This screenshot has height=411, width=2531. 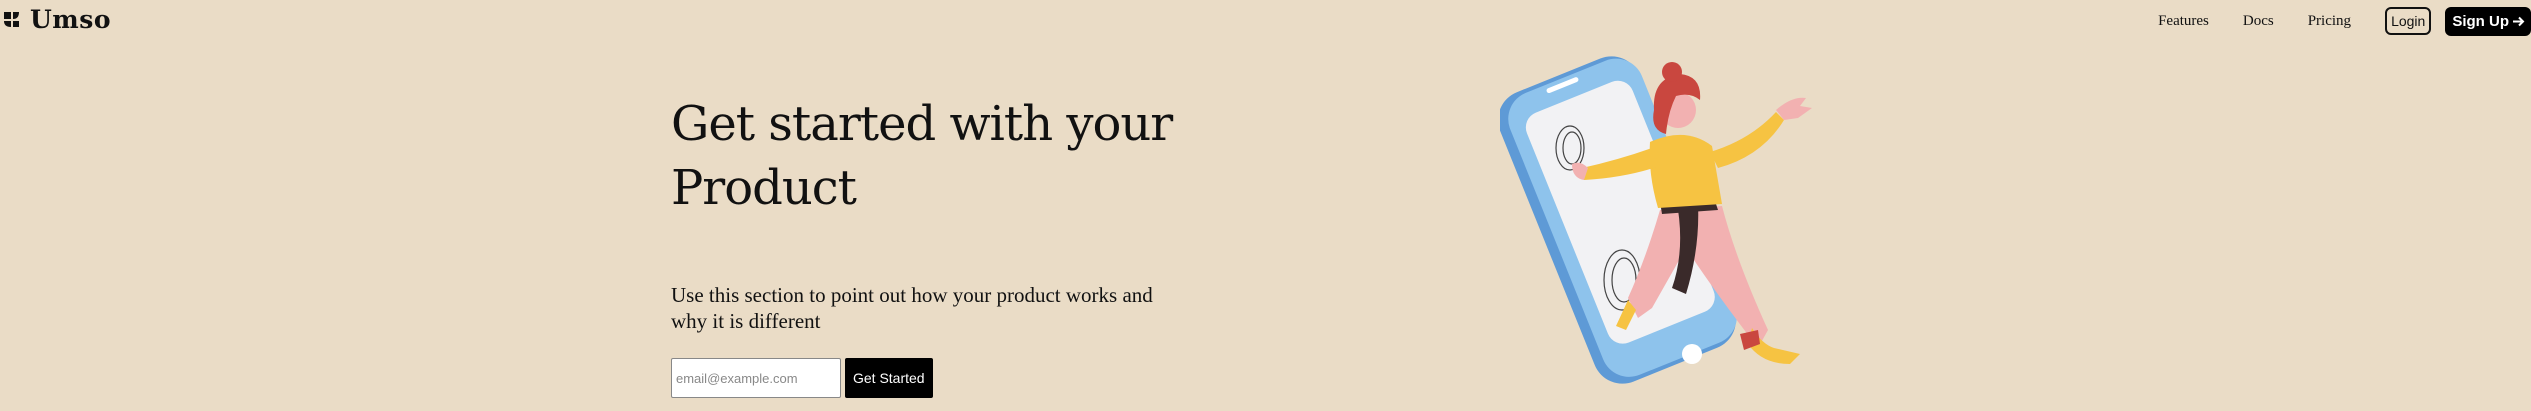 I want to click on hero-illustration, so click(x=1656, y=220).